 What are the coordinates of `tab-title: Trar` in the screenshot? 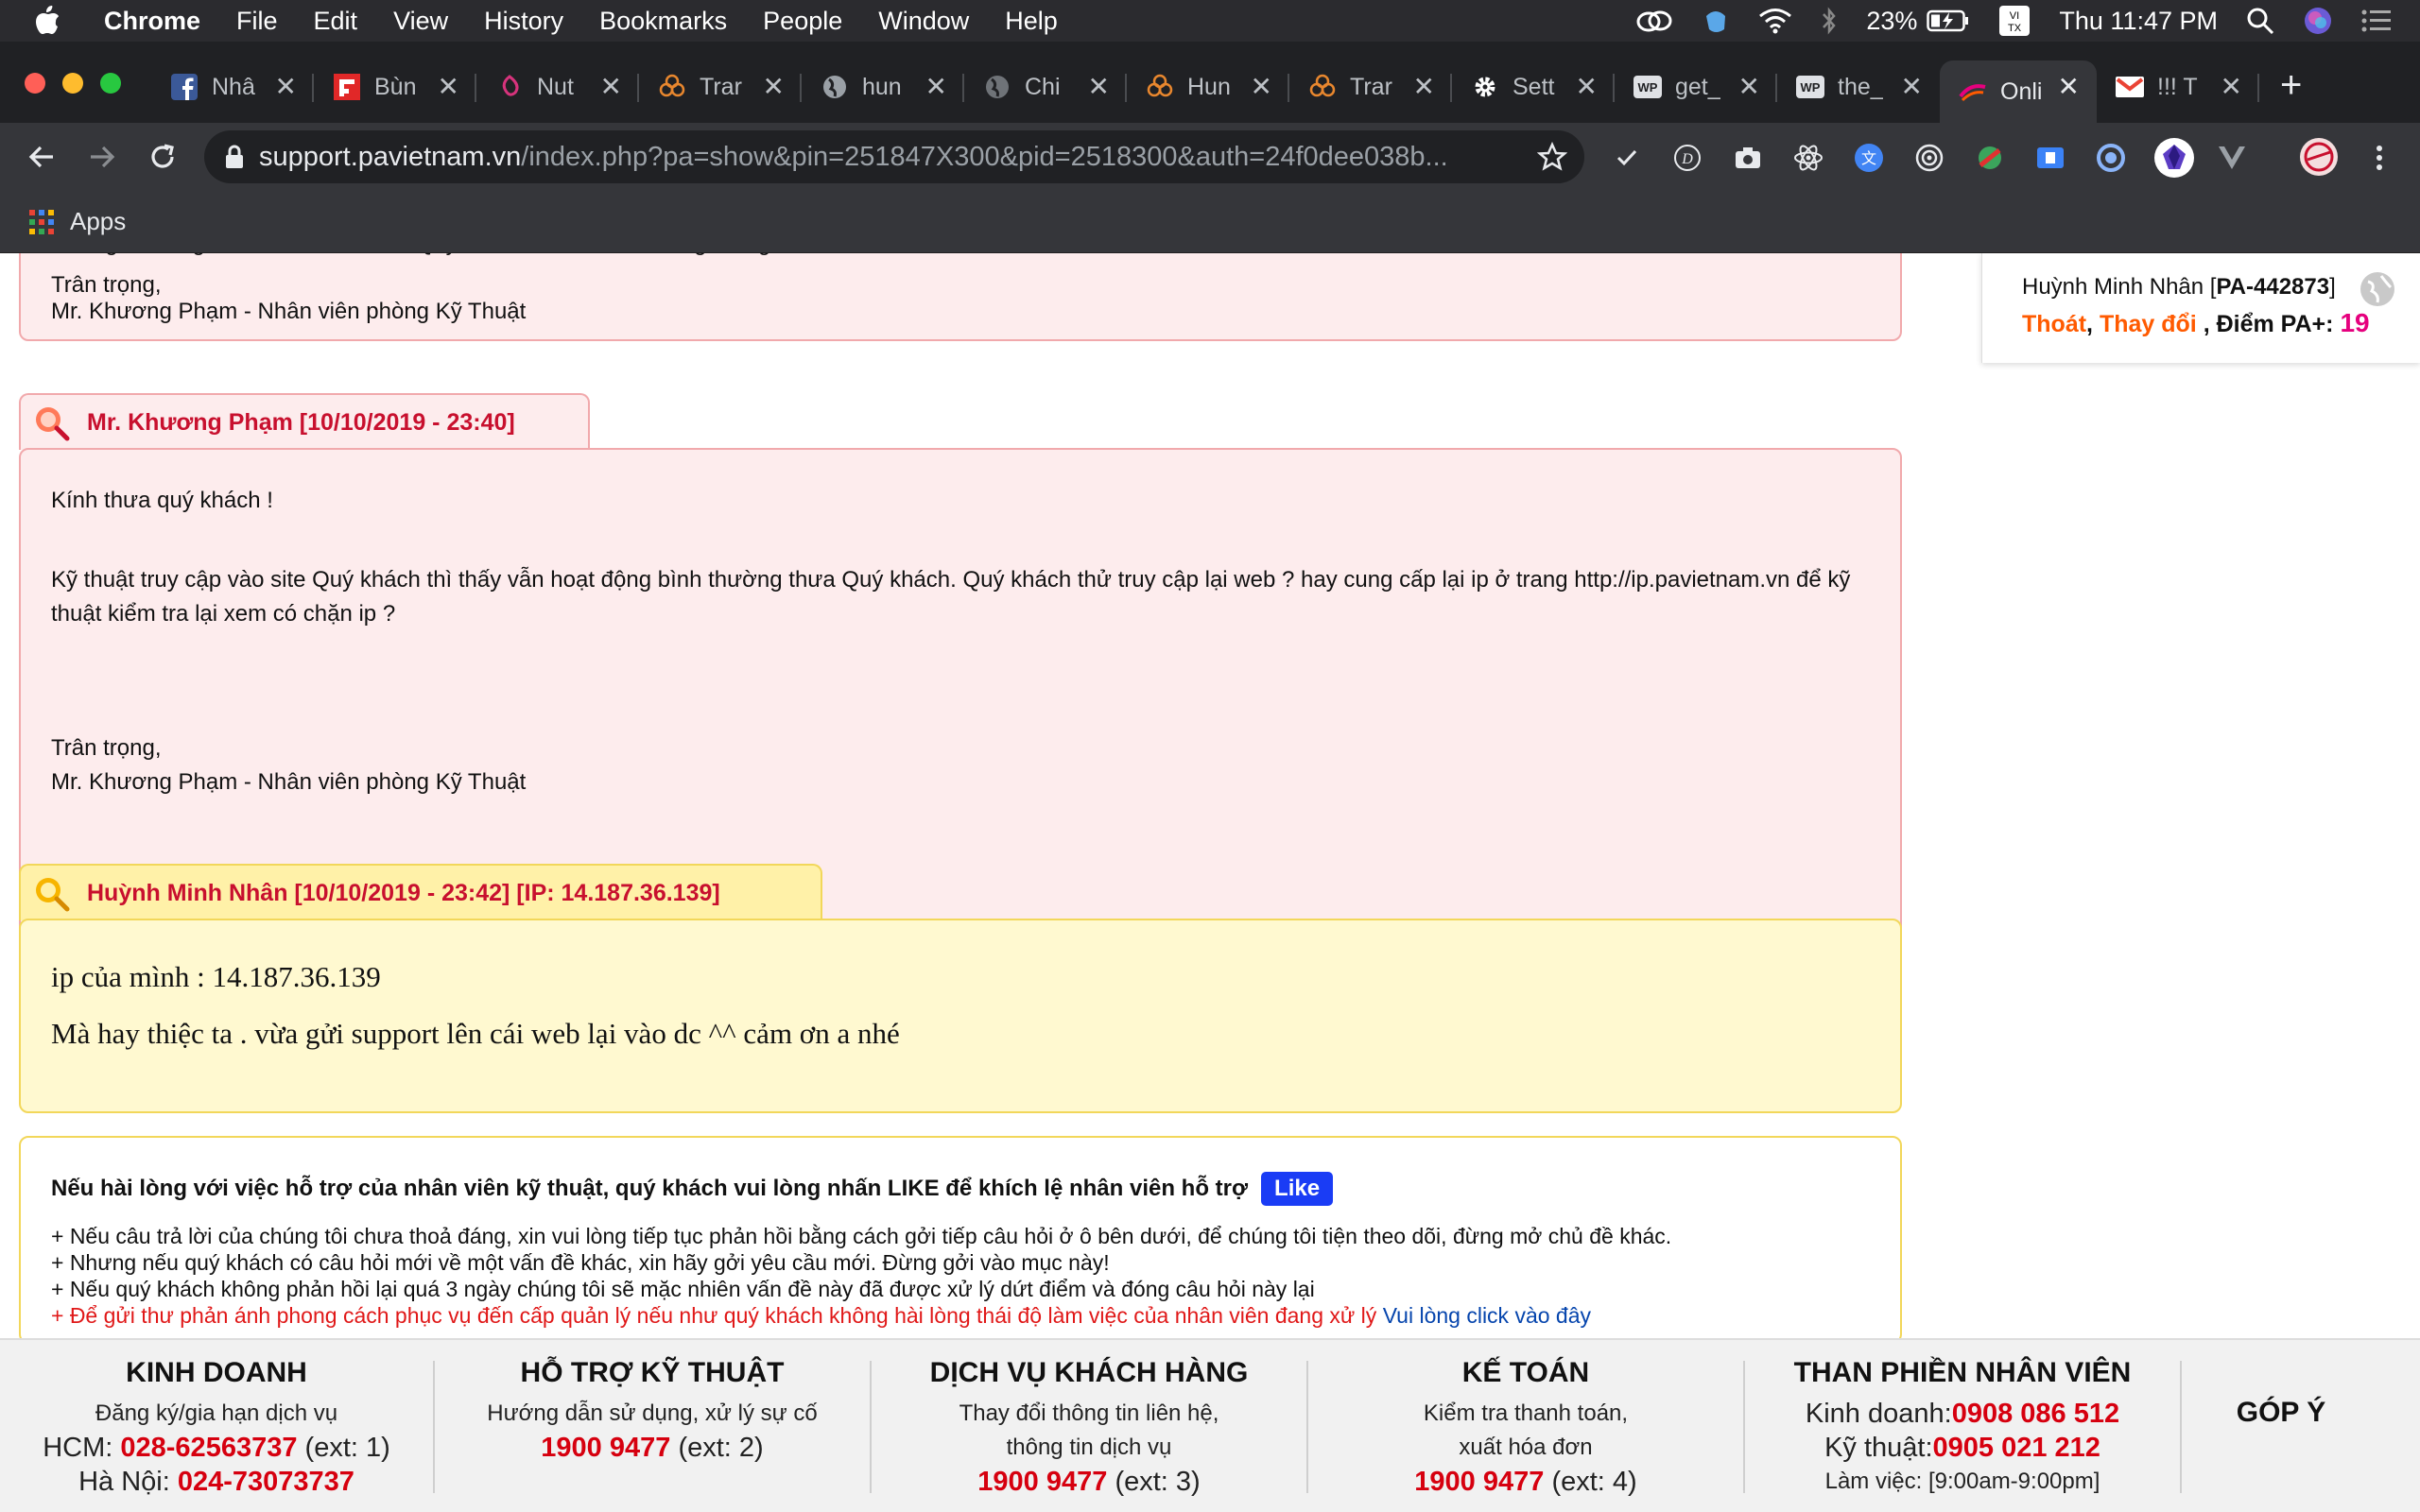 It's located at (721, 86).